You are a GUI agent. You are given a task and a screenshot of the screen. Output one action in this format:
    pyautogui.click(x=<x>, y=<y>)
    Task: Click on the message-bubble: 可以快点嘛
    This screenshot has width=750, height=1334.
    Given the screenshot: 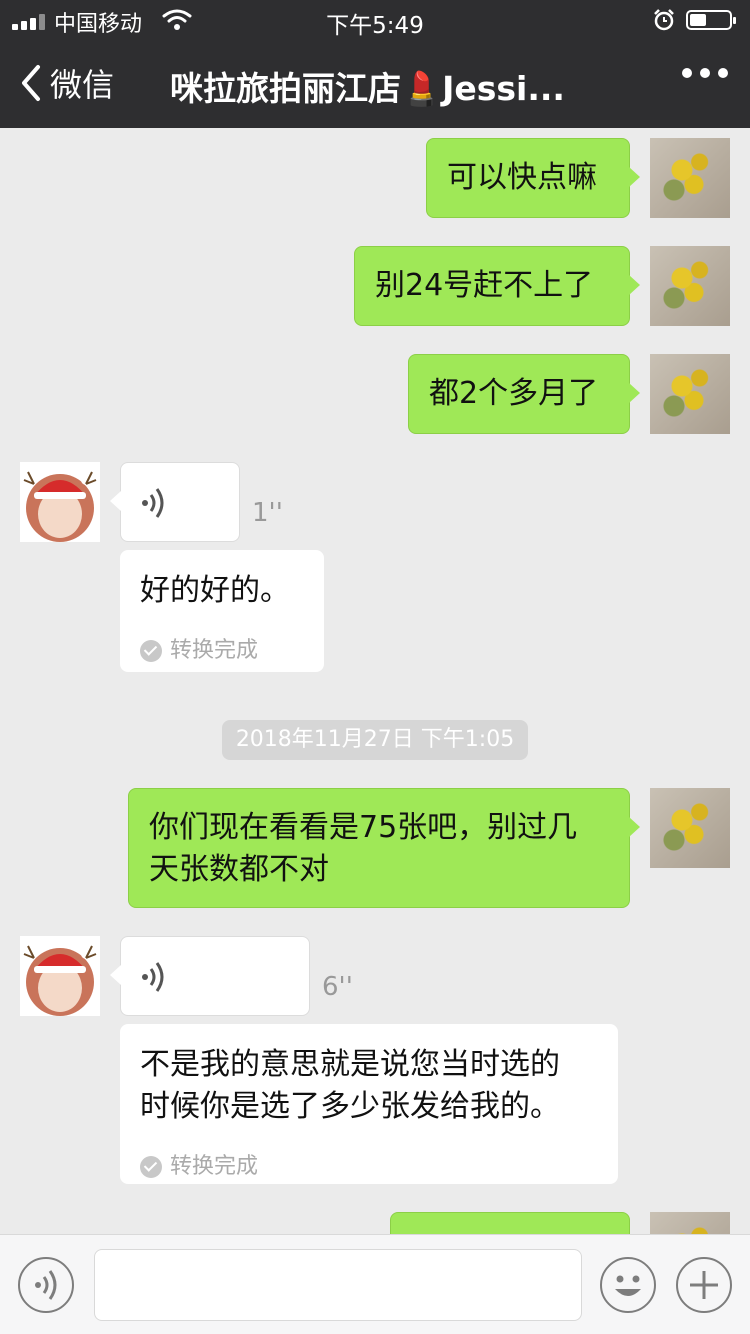 What is the action you would take?
    pyautogui.click(x=533, y=178)
    